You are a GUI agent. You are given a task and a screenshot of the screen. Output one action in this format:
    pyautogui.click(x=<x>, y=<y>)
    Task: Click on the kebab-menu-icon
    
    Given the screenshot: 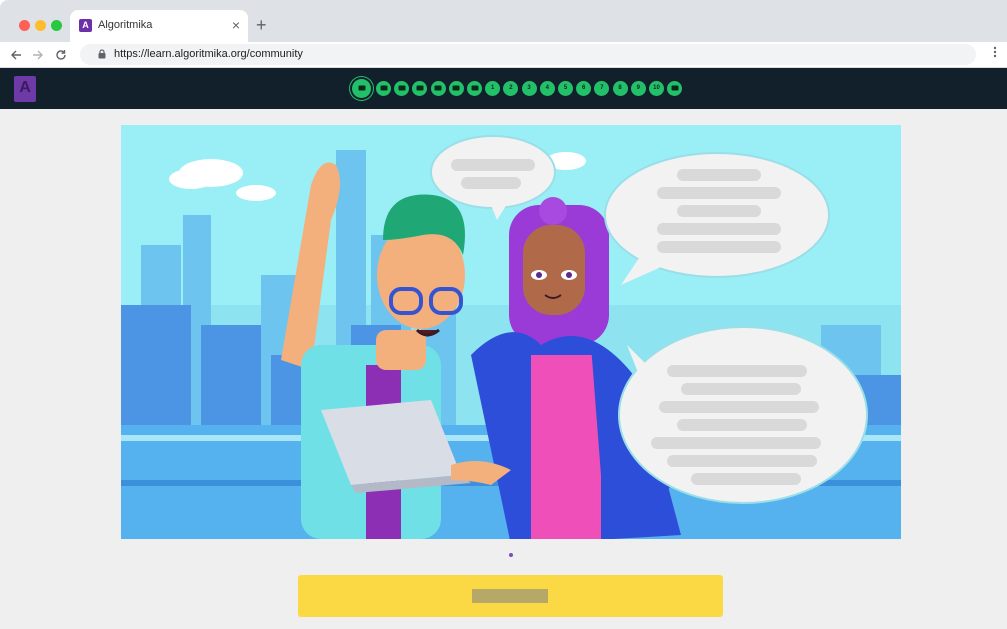 What is the action you would take?
    pyautogui.click(x=995, y=52)
    